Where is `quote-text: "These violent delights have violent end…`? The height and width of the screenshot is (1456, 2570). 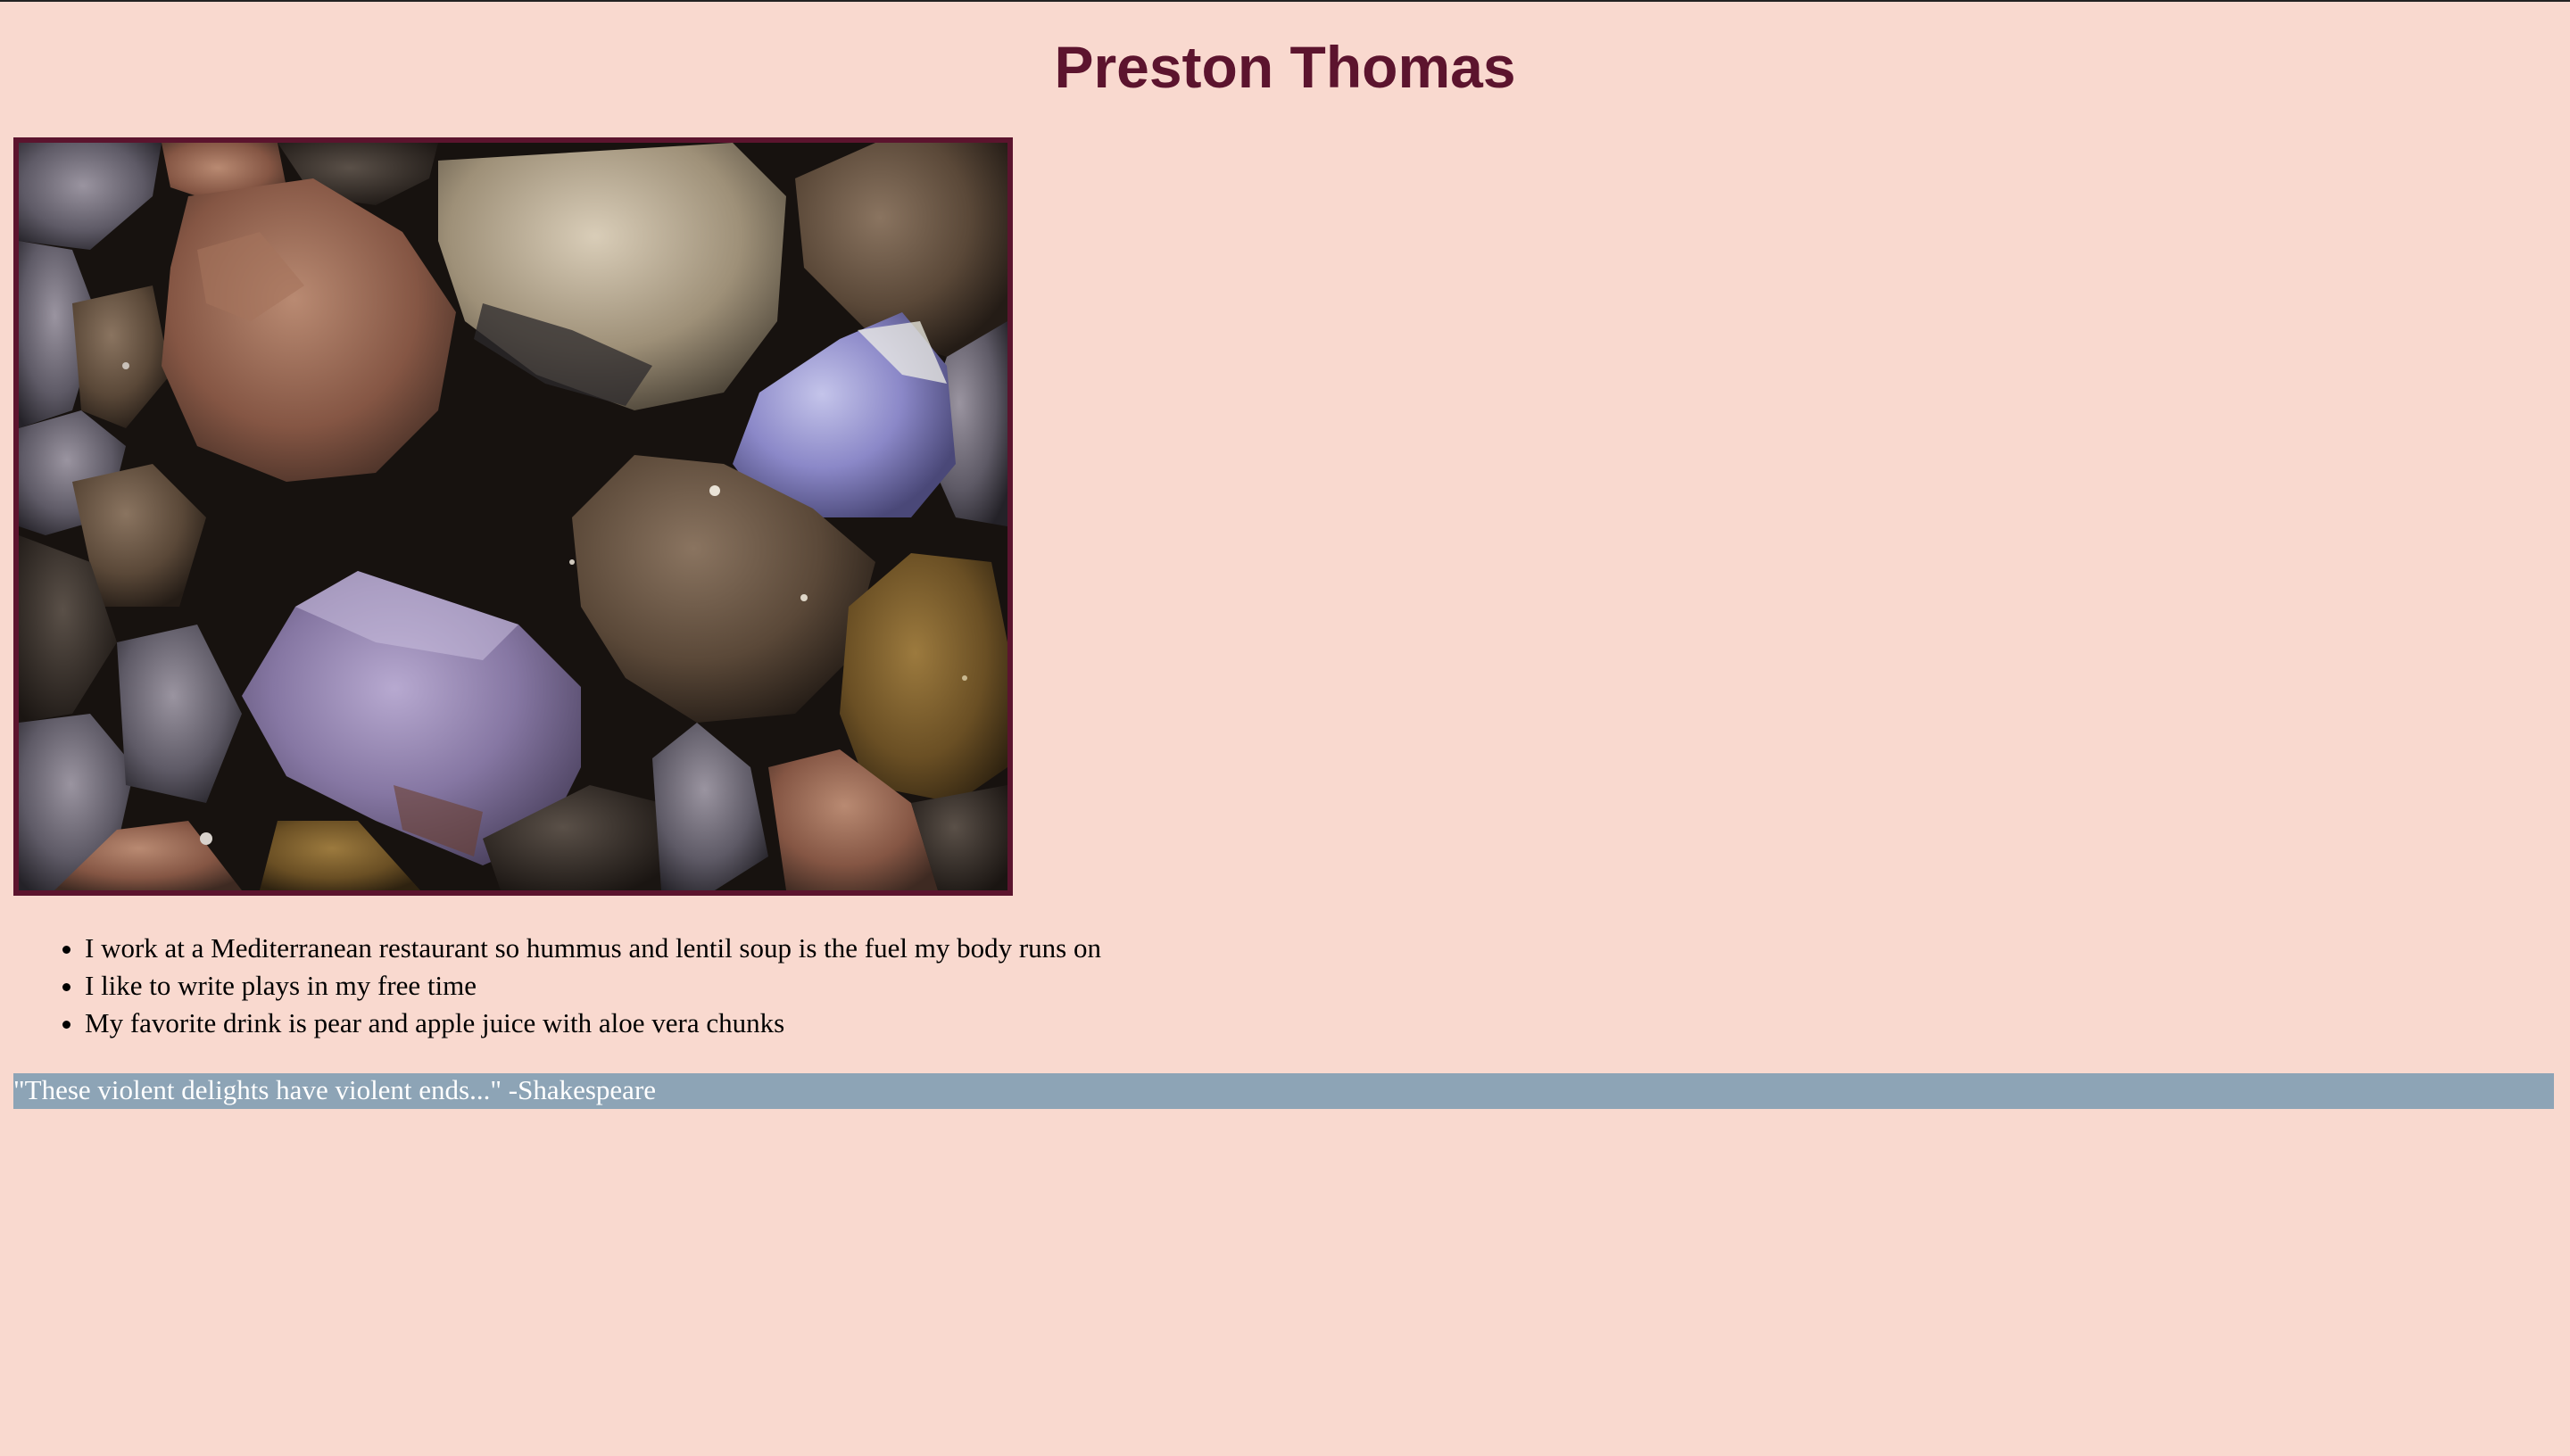
quote-text: "These violent delights have violent end… is located at coordinates (335, 1090).